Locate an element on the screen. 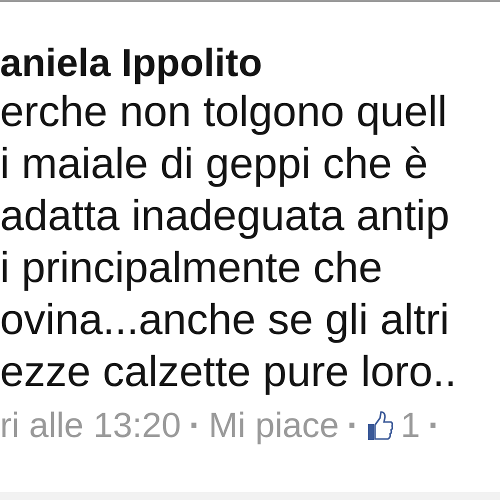 This screenshot has height=500, width=500. comment-line: ezze calzette pure loro.. is located at coordinates (229, 372).